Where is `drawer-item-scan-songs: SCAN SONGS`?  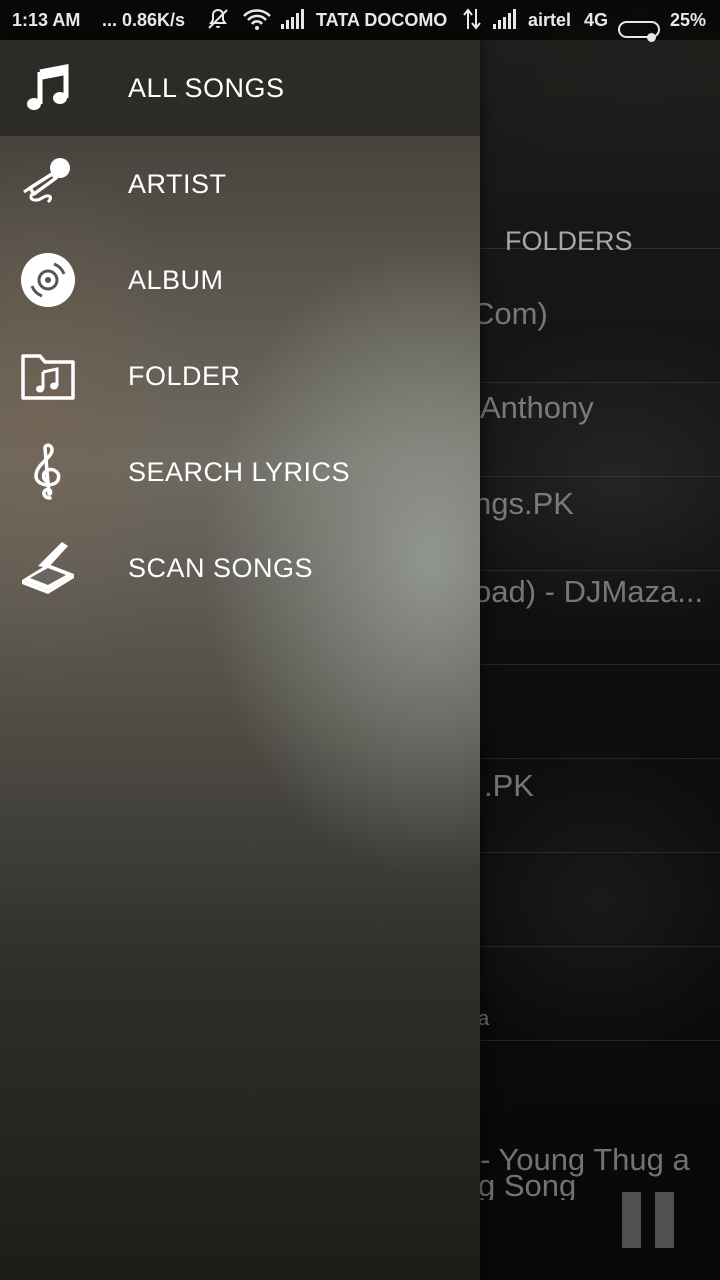 drawer-item-scan-songs: SCAN SONGS is located at coordinates (240, 568).